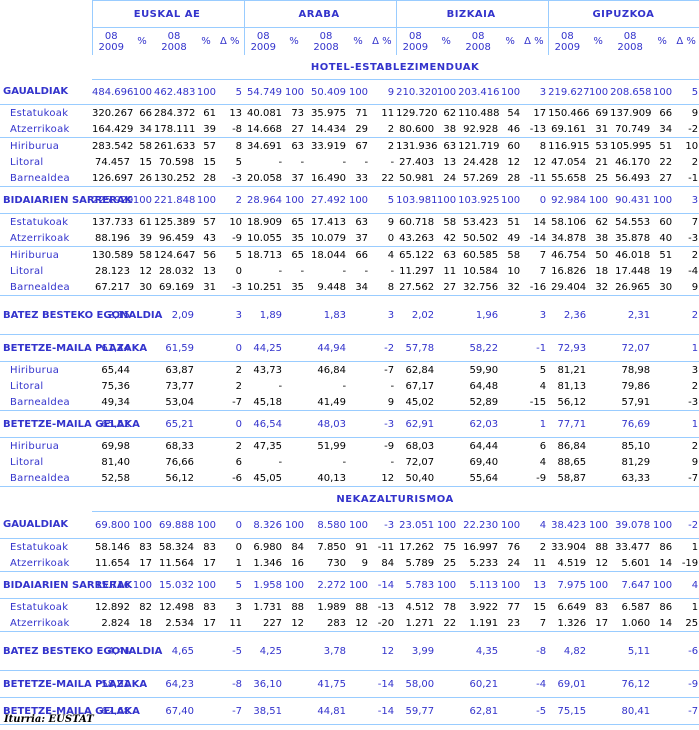 This screenshot has height=730, width=699. What do you see at coordinates (450, 607) in the screenshot?
I see `value-cell: 78` at bounding box center [450, 607].